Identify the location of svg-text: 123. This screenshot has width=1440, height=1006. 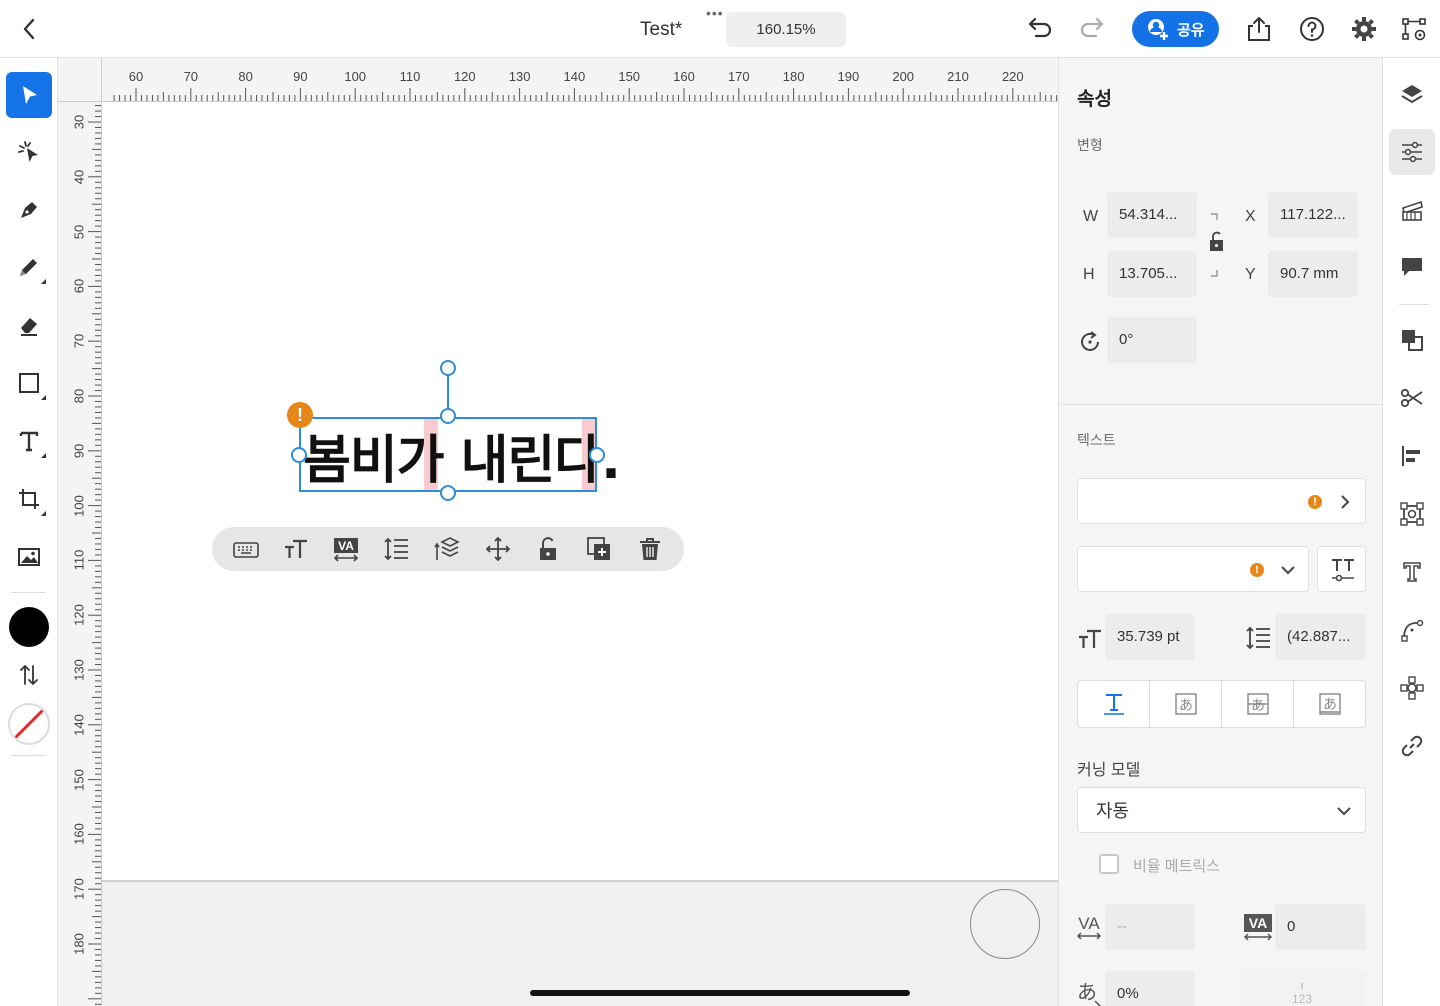
(1302, 999).